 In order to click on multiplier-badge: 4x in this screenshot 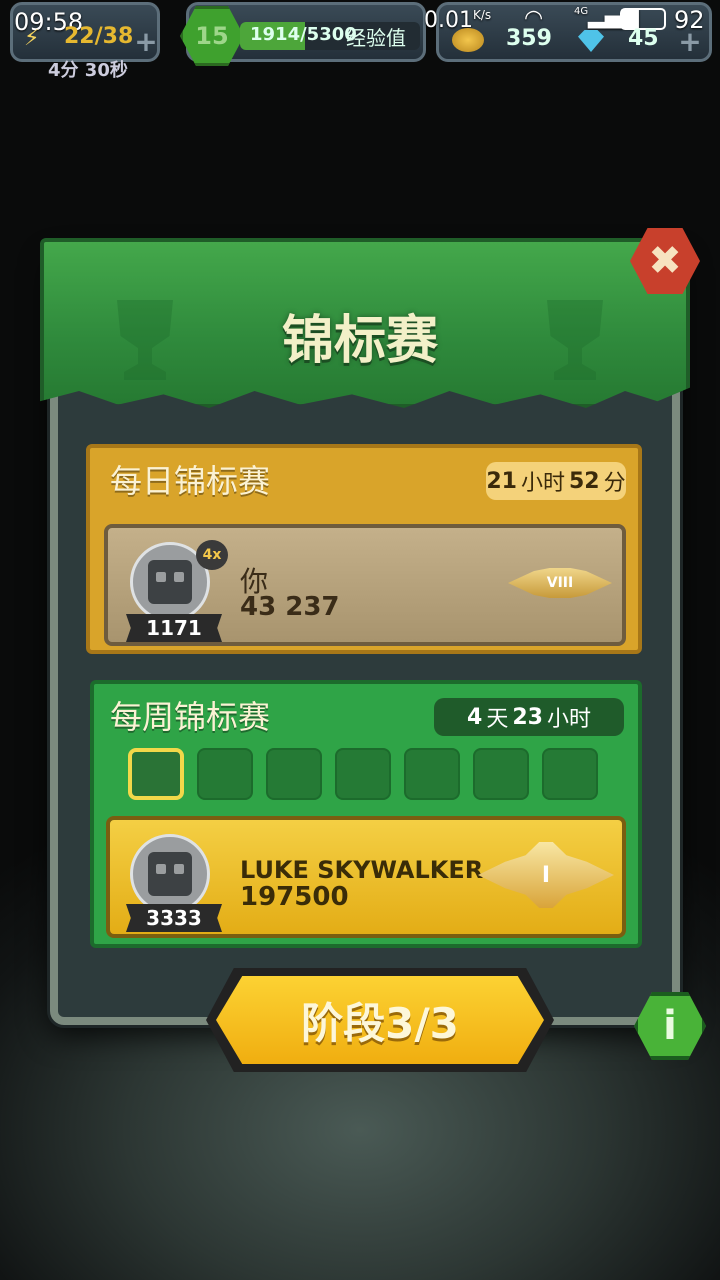, I will do `click(212, 555)`.